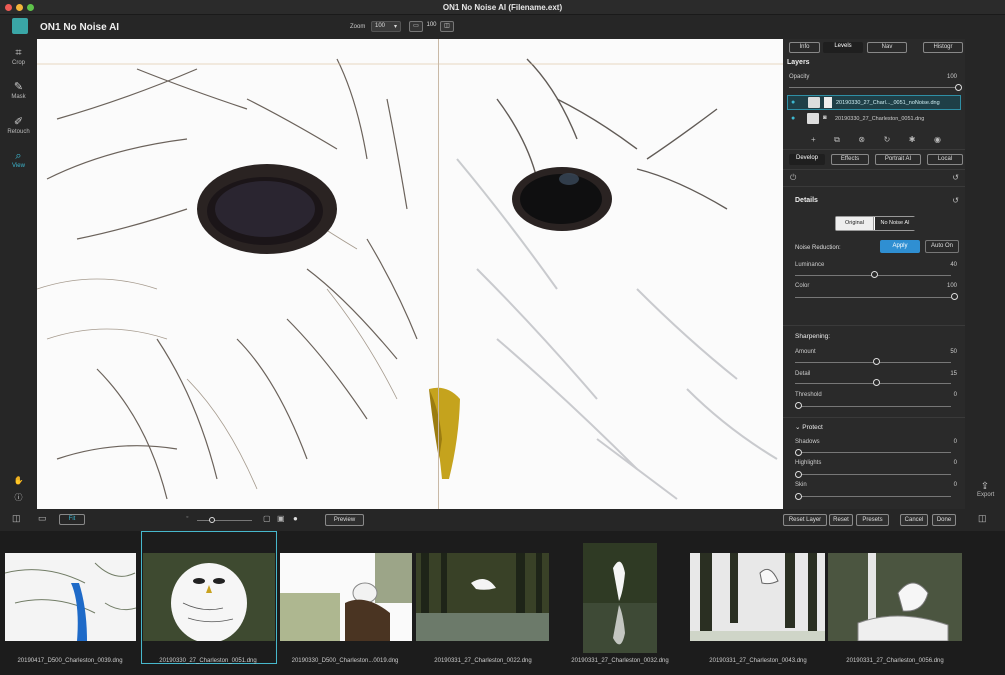  I want to click on reset-layer-button: Reset Layer, so click(805, 520).